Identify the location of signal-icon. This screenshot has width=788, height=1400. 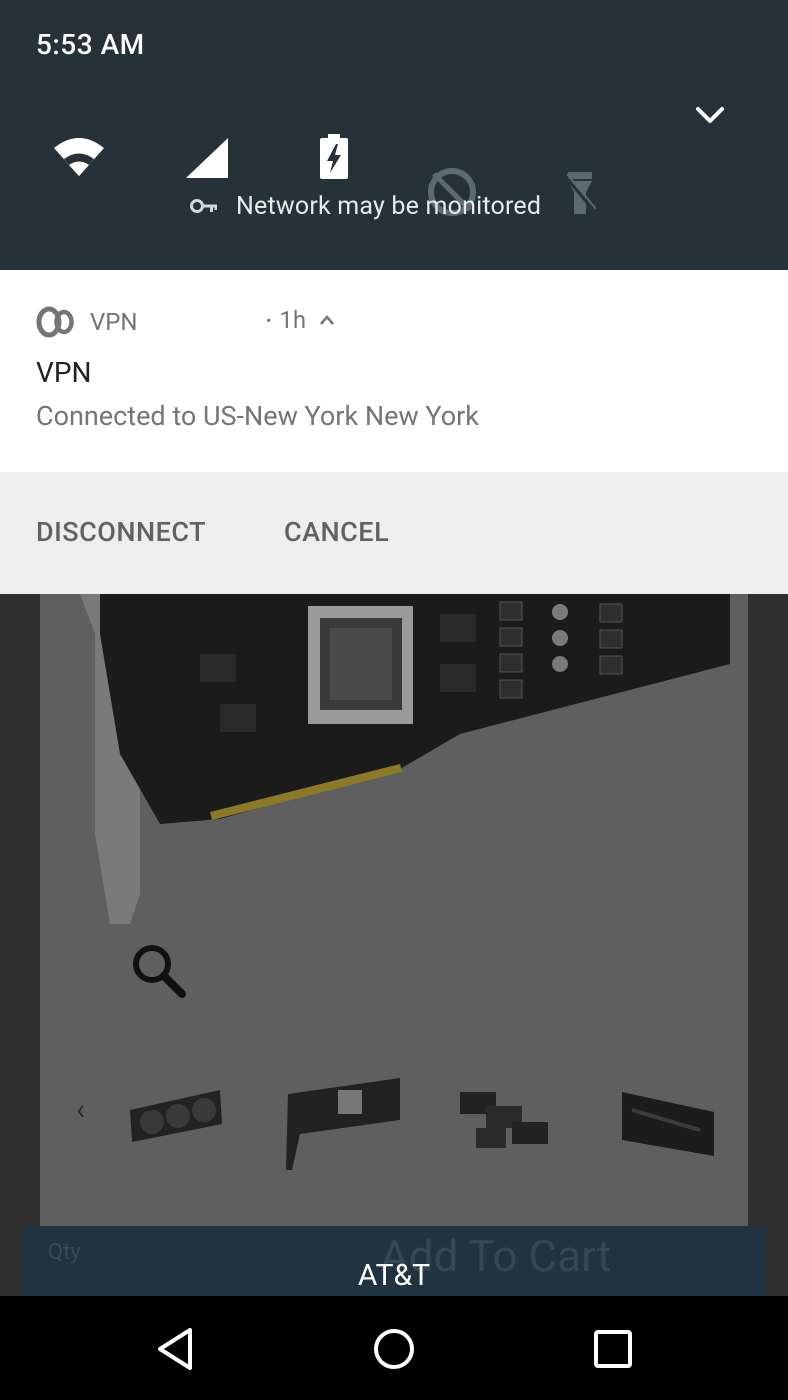
(207, 158).